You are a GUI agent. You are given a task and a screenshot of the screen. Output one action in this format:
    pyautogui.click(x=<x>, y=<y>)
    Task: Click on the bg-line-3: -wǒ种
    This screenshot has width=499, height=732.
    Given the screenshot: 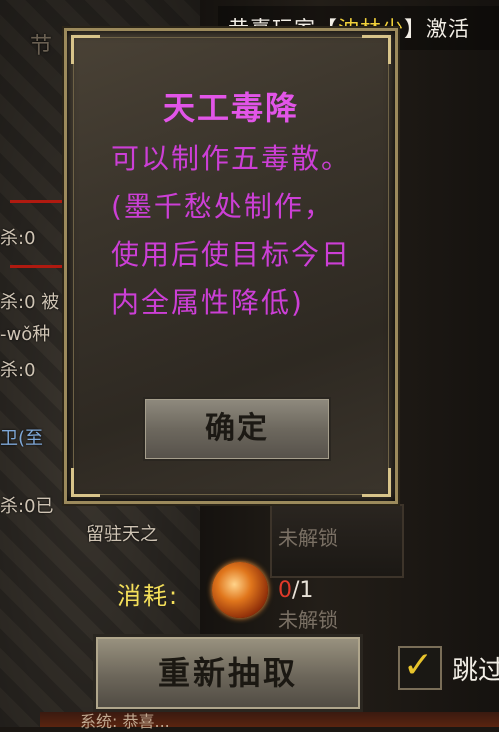 What is the action you would take?
    pyautogui.click(x=25, y=334)
    